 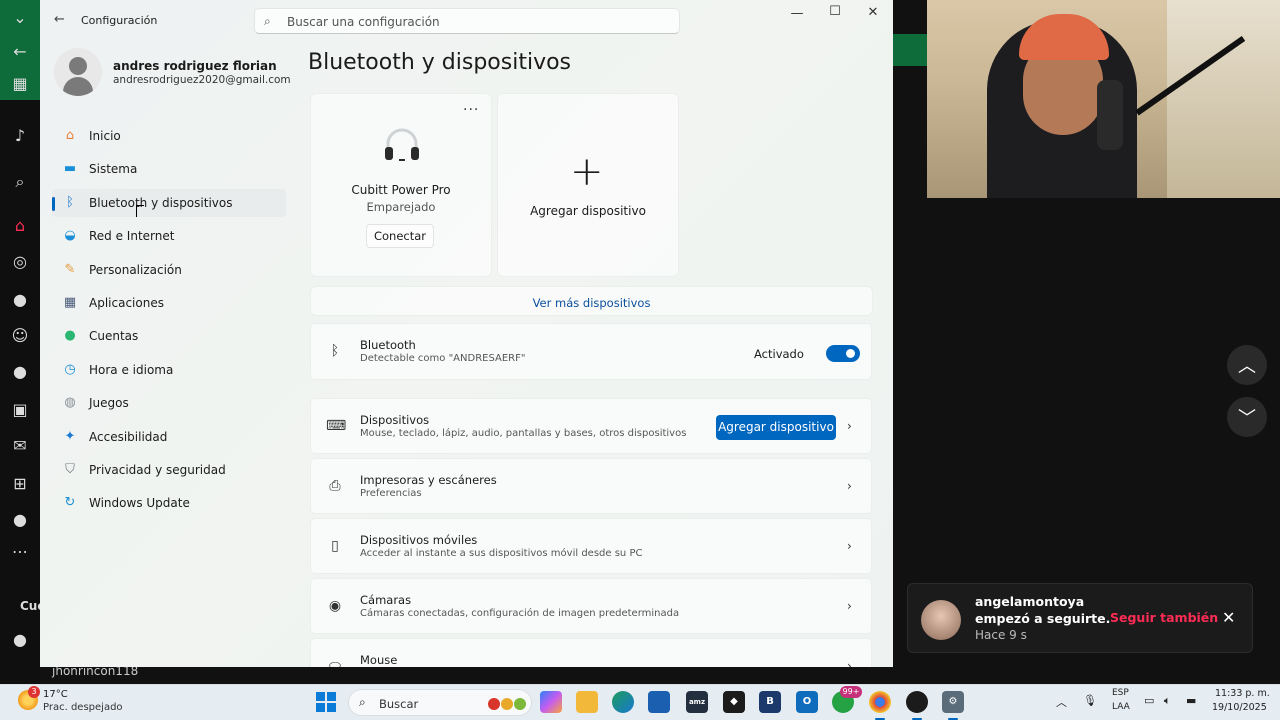 I want to click on more-icon: ⋯, so click(x=20, y=552).